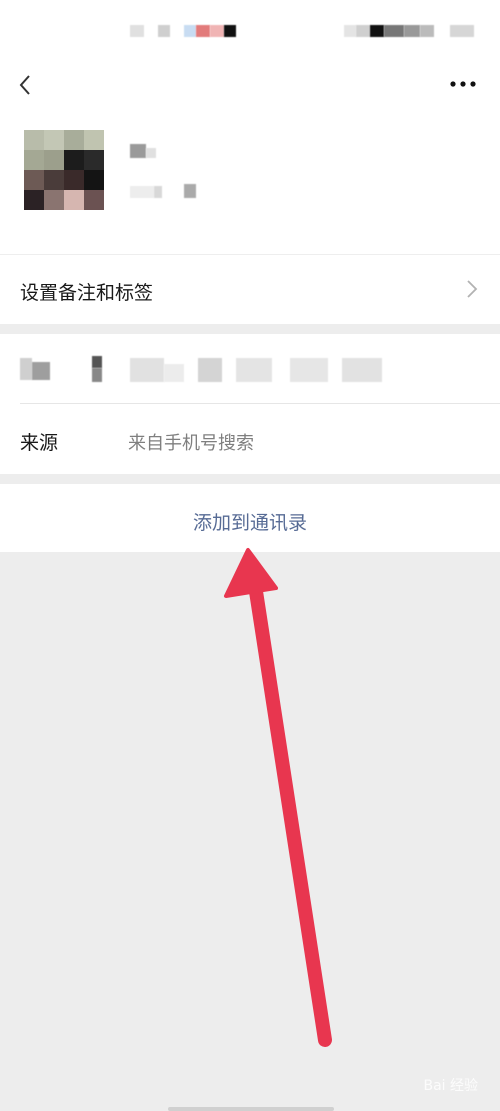 The image size is (500, 1111). I want to click on top-nav-bar, so click(250, 85).